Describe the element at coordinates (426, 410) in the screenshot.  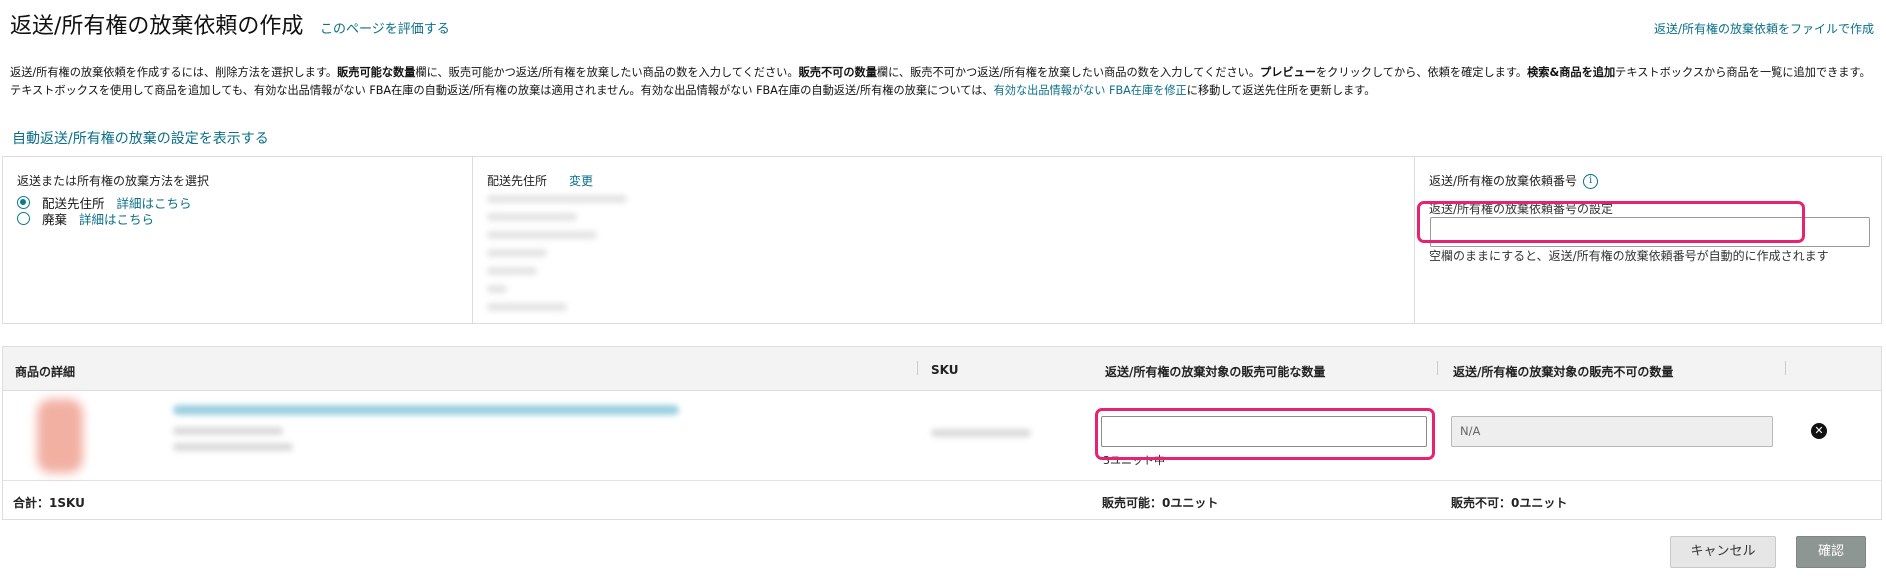
I see `product-title-redacted` at that location.